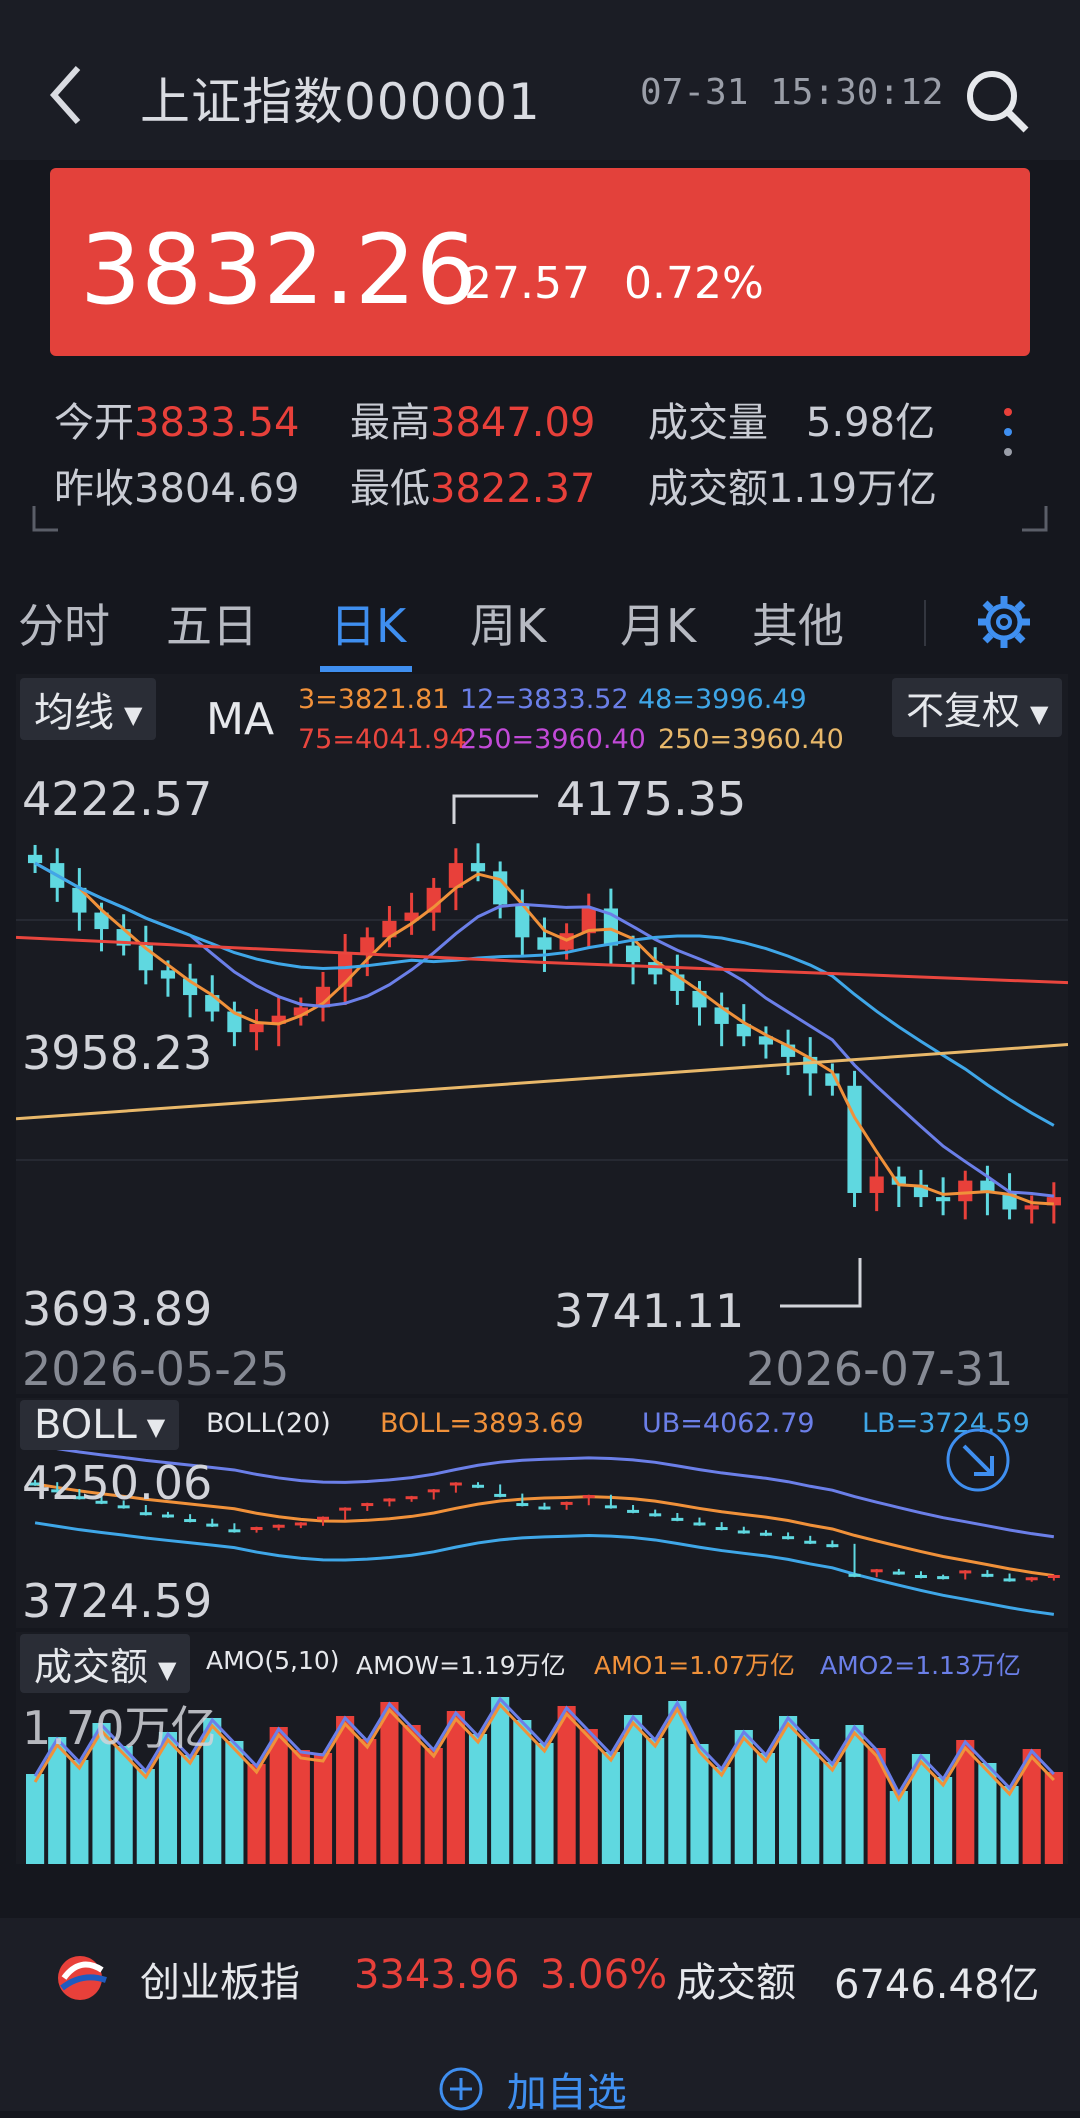  What do you see at coordinates (997, 101) in the screenshot?
I see `search-icon` at bounding box center [997, 101].